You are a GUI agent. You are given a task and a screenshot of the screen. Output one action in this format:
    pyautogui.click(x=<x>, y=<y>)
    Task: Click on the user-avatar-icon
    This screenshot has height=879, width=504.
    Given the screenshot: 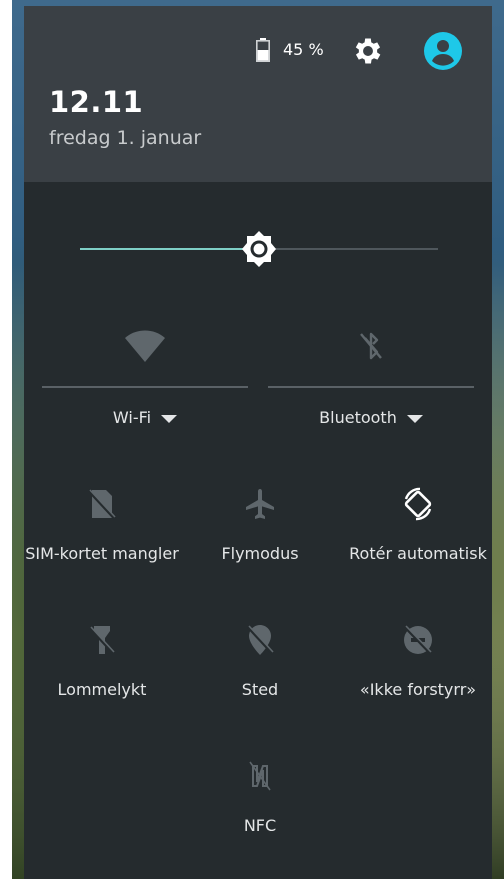 What is the action you would take?
    pyautogui.click(x=443, y=51)
    